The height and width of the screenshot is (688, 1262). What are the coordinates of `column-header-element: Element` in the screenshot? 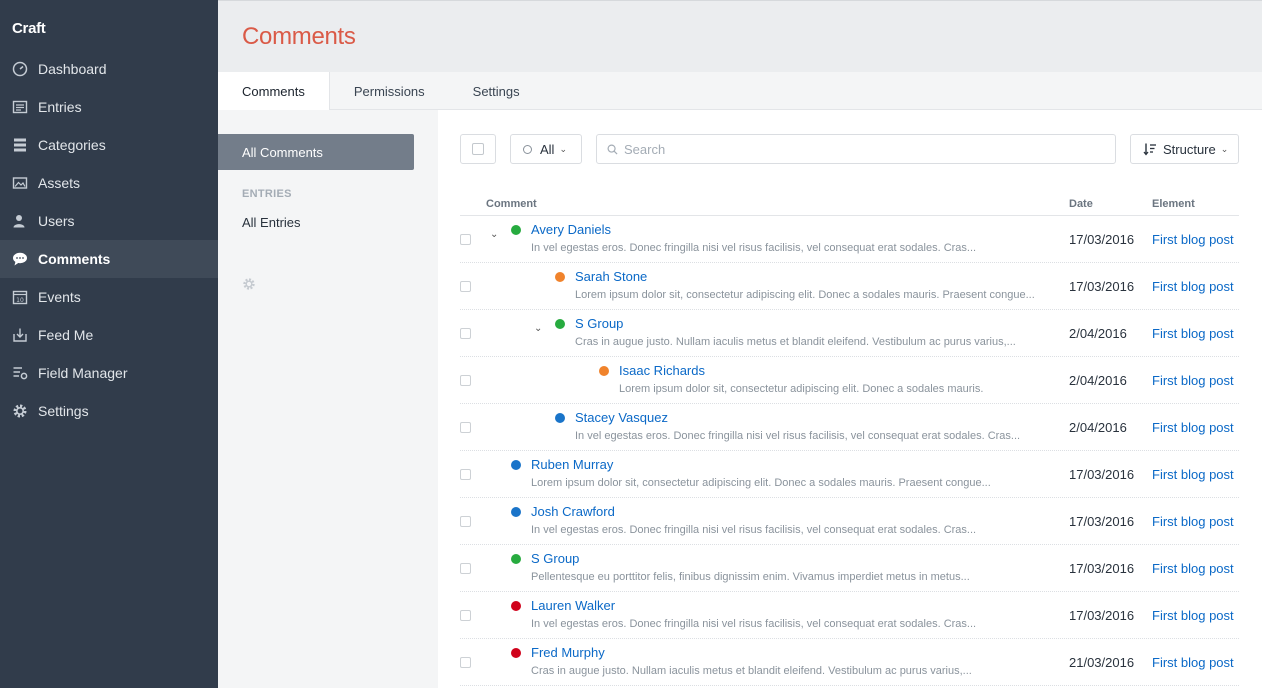 It's located at (1173, 204).